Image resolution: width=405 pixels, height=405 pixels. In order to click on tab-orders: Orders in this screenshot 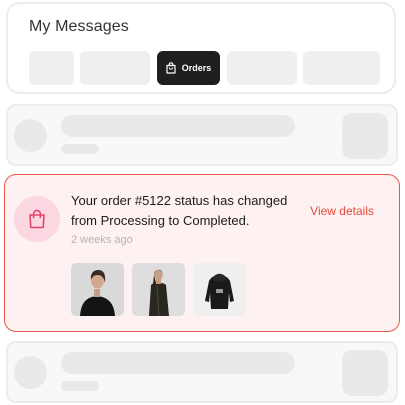, I will do `click(188, 68)`.